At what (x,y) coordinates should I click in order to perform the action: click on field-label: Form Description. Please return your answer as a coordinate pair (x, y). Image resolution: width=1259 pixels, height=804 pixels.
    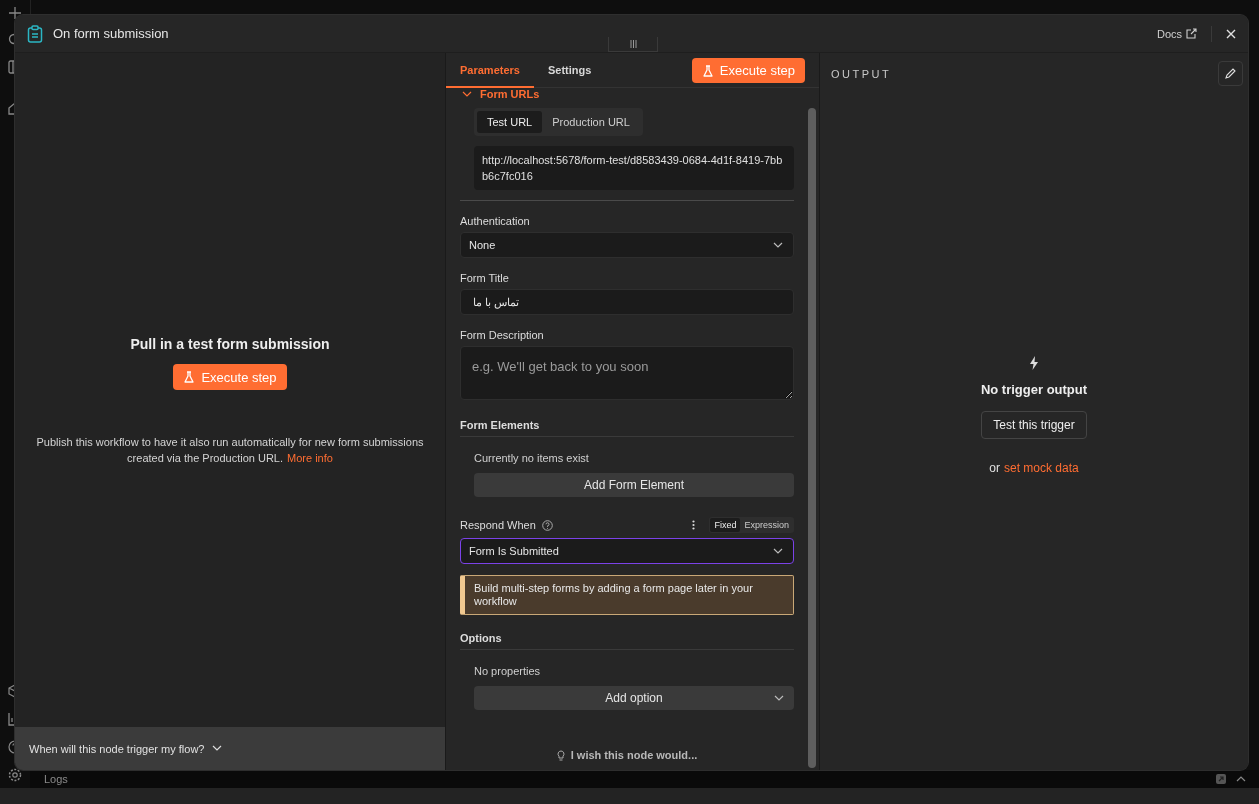
    Looking at the image, I should click on (502, 335).